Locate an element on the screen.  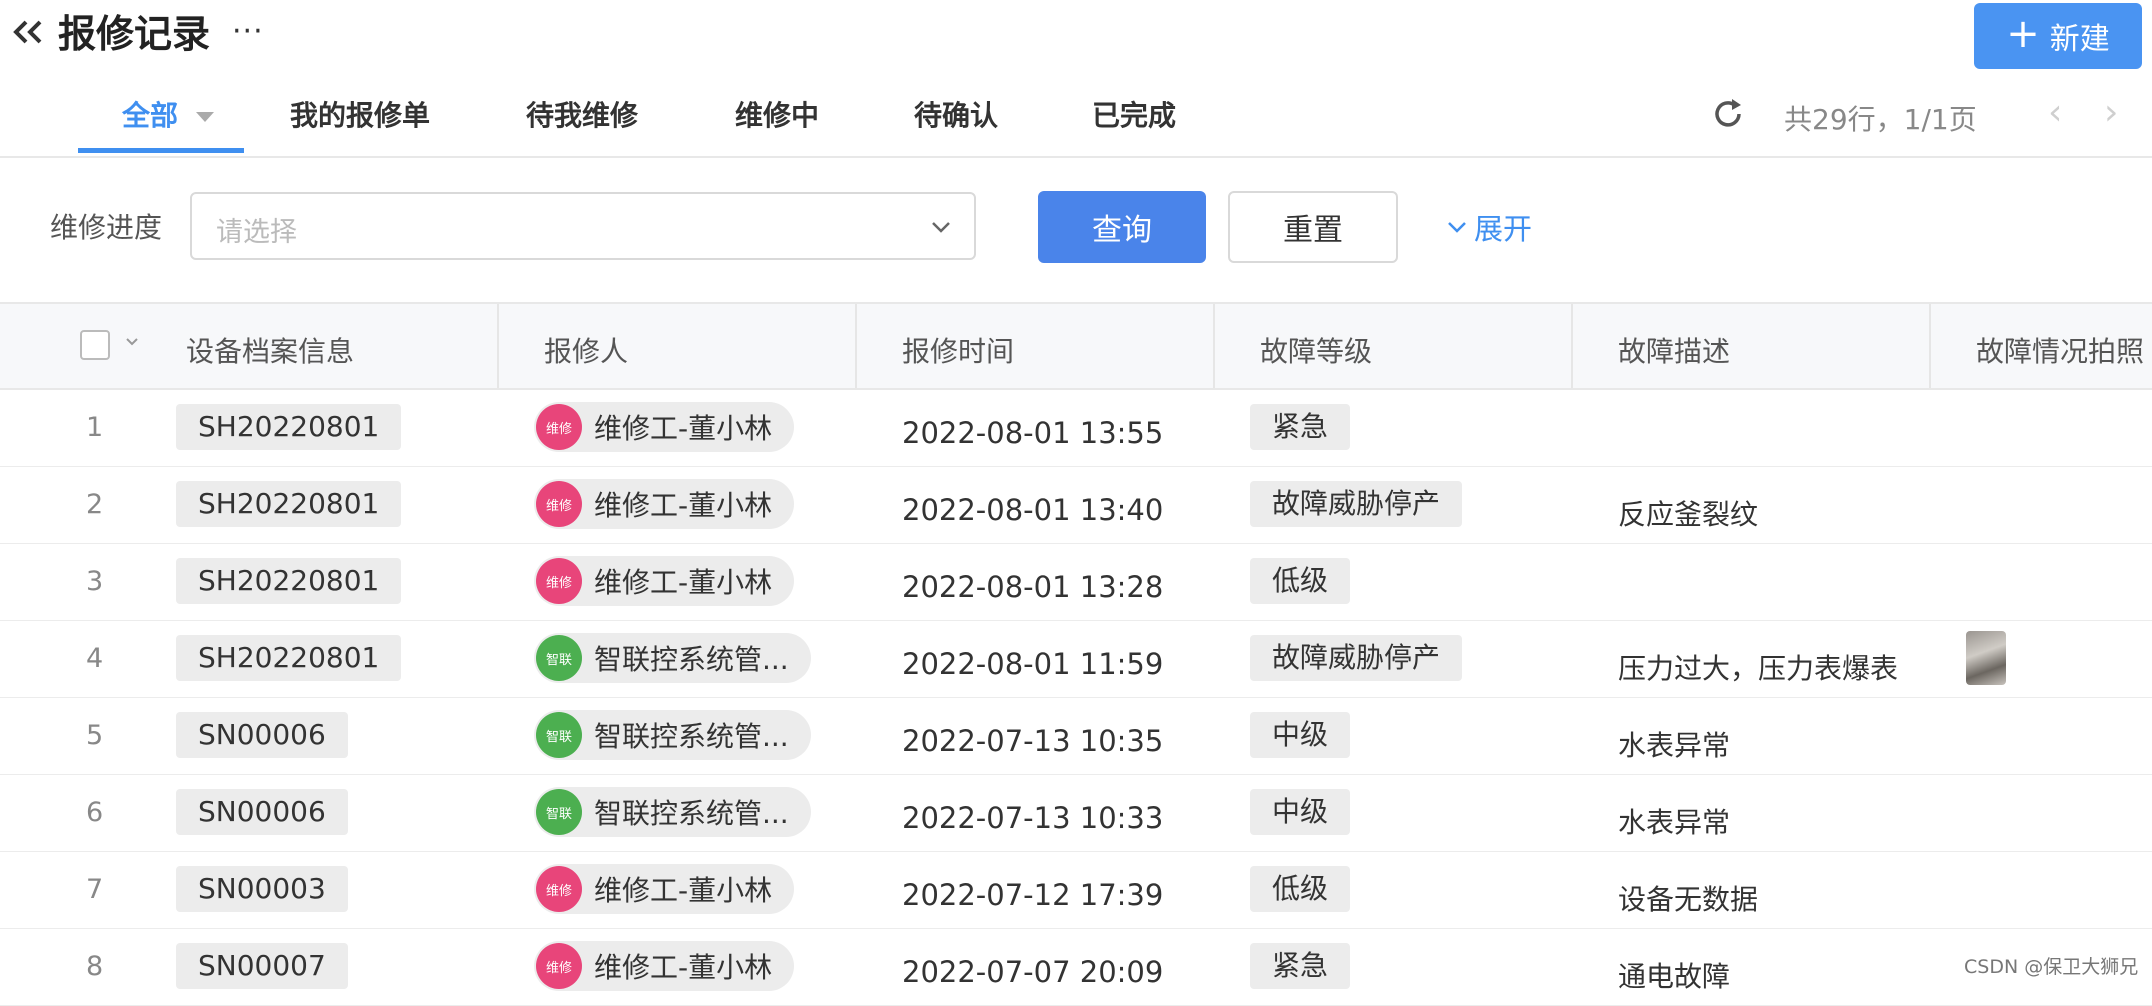
fault-photo-thumbnail is located at coordinates (1986, 658).